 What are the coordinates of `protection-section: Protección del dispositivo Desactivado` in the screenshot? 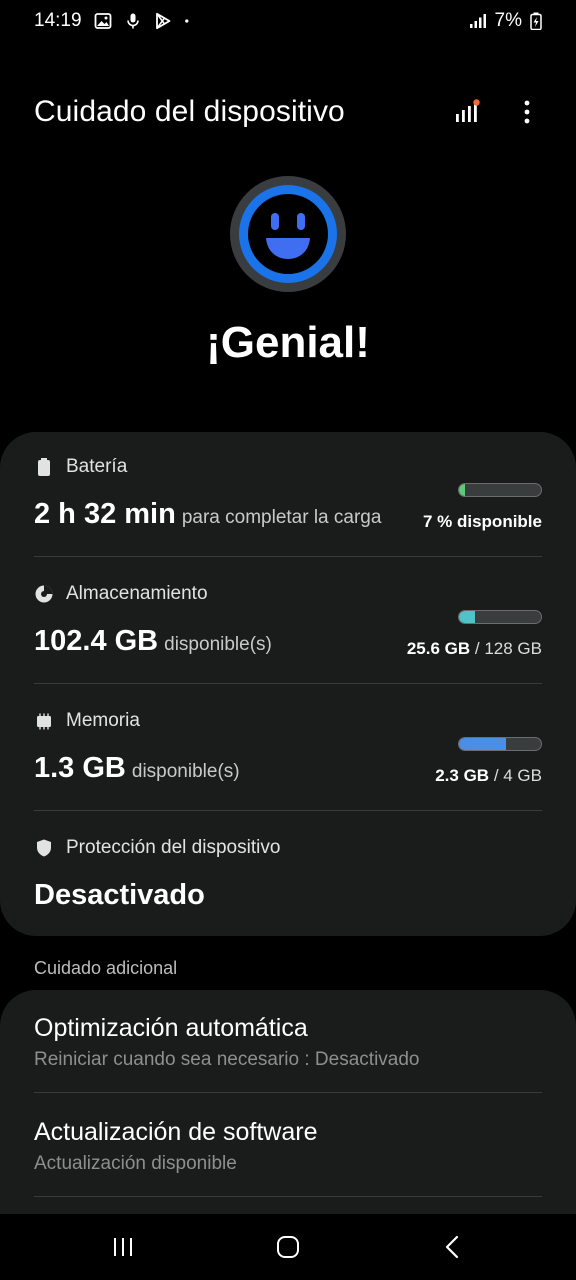 It's located at (288, 882).